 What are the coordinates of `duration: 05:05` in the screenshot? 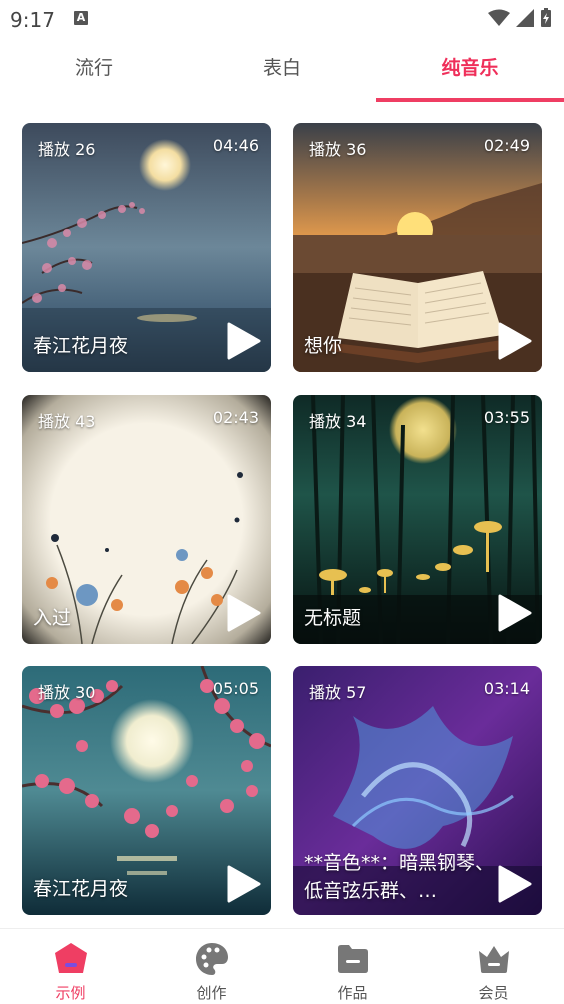 It's located at (235, 688).